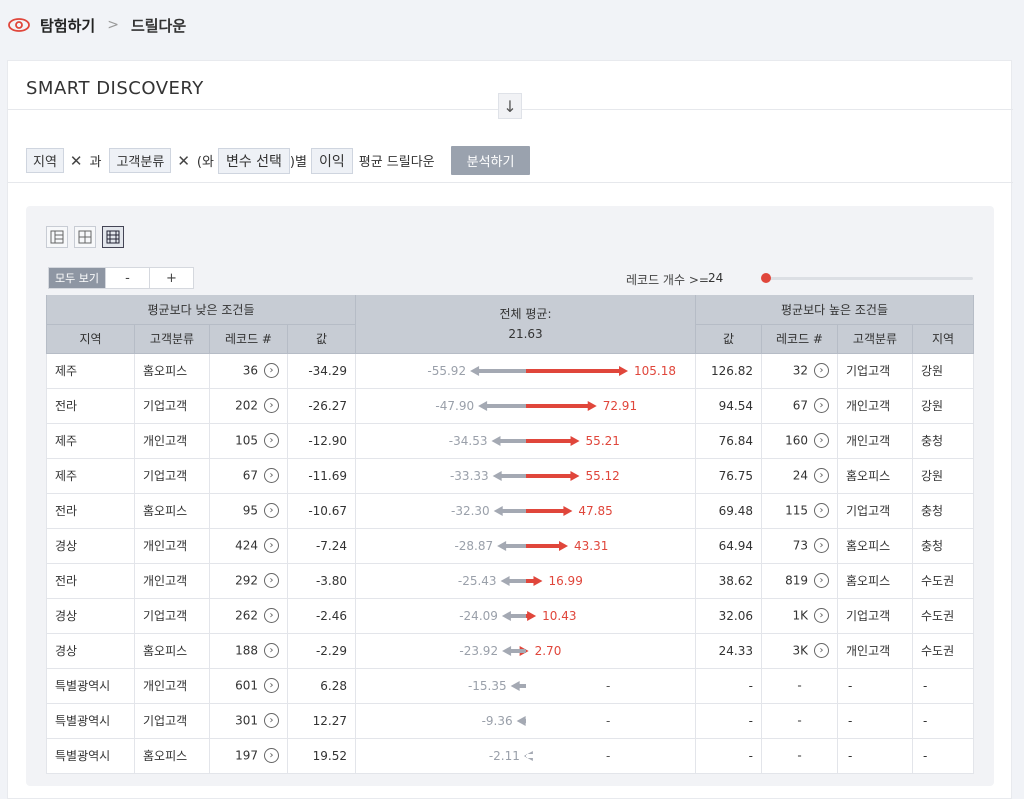  What do you see at coordinates (140, 160) in the screenshot?
I see `var-chip-segment: 고객분류` at bounding box center [140, 160].